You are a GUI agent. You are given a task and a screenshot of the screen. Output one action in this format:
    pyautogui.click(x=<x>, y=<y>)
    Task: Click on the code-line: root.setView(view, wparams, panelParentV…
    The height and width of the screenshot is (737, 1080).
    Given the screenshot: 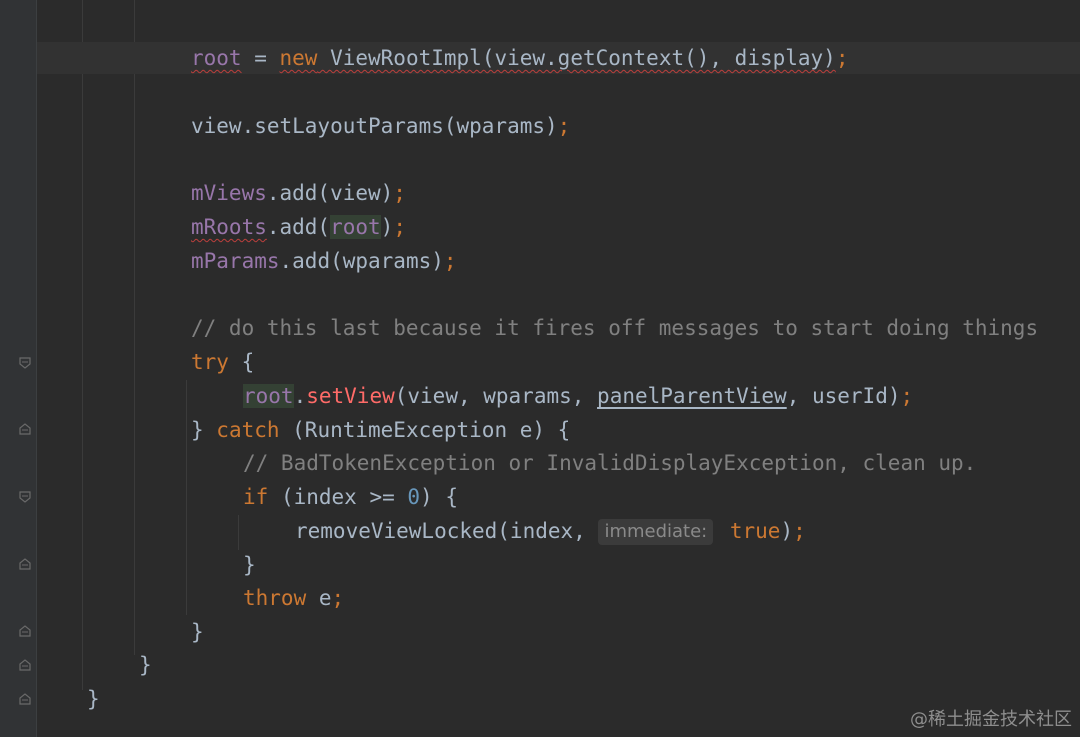 What is the action you would take?
    pyautogui.click(x=578, y=396)
    